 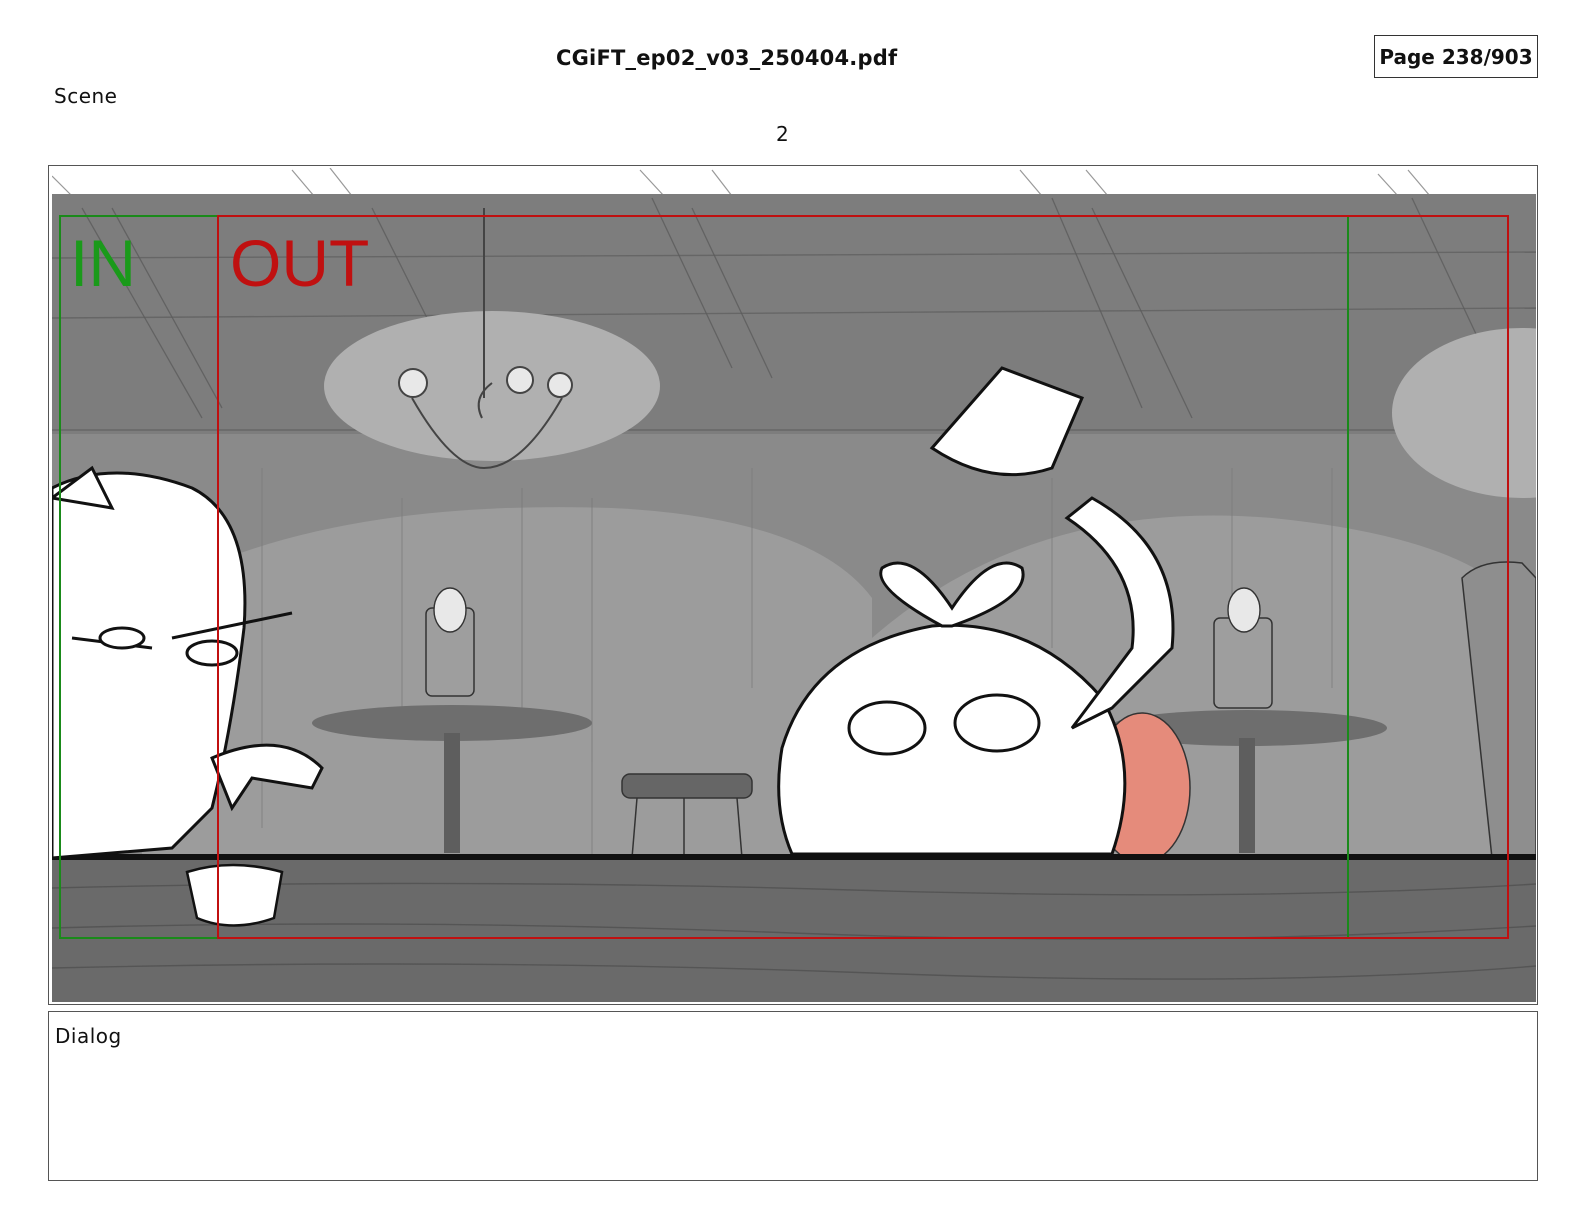 I want to click on dialog-label: Dialog, so click(x=88, y=1036).